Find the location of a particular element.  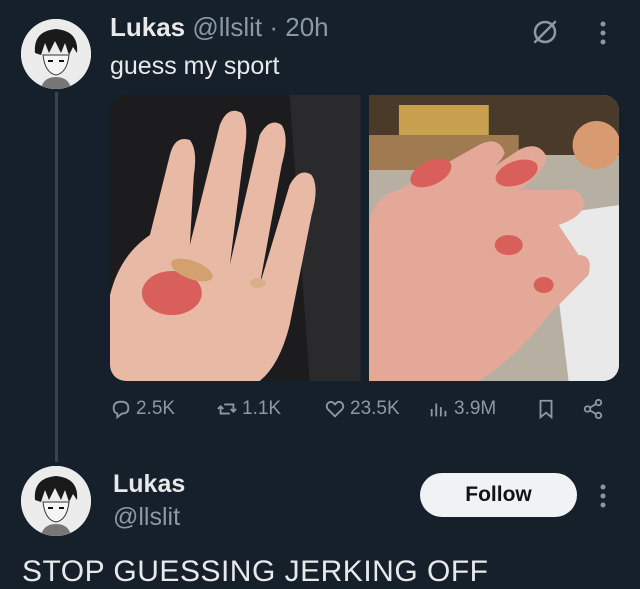

bookmark-button is located at coordinates (546, 409).